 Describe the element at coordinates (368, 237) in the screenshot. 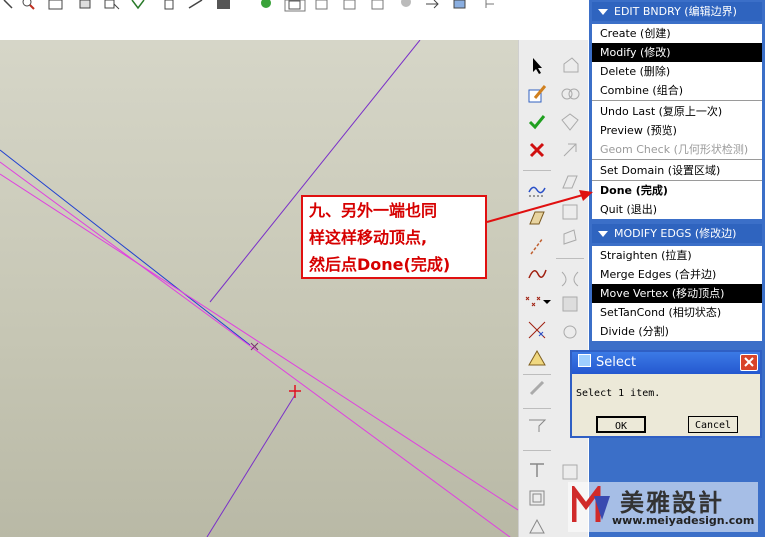

I see `annotation-line: 样这样移动顶点,` at that location.